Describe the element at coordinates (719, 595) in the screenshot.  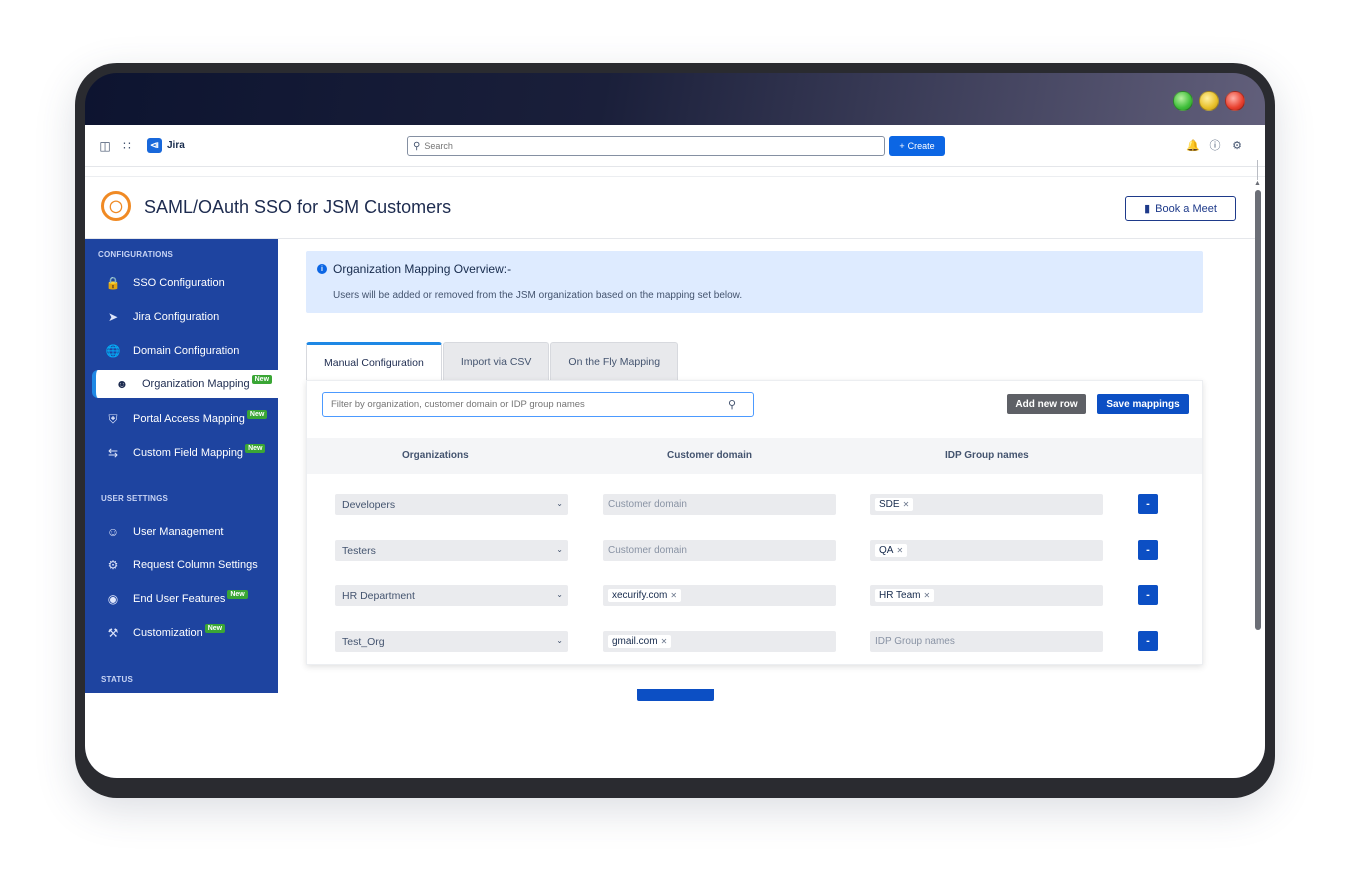
I see `customer-domain-field: xecurify.com ✕` at that location.